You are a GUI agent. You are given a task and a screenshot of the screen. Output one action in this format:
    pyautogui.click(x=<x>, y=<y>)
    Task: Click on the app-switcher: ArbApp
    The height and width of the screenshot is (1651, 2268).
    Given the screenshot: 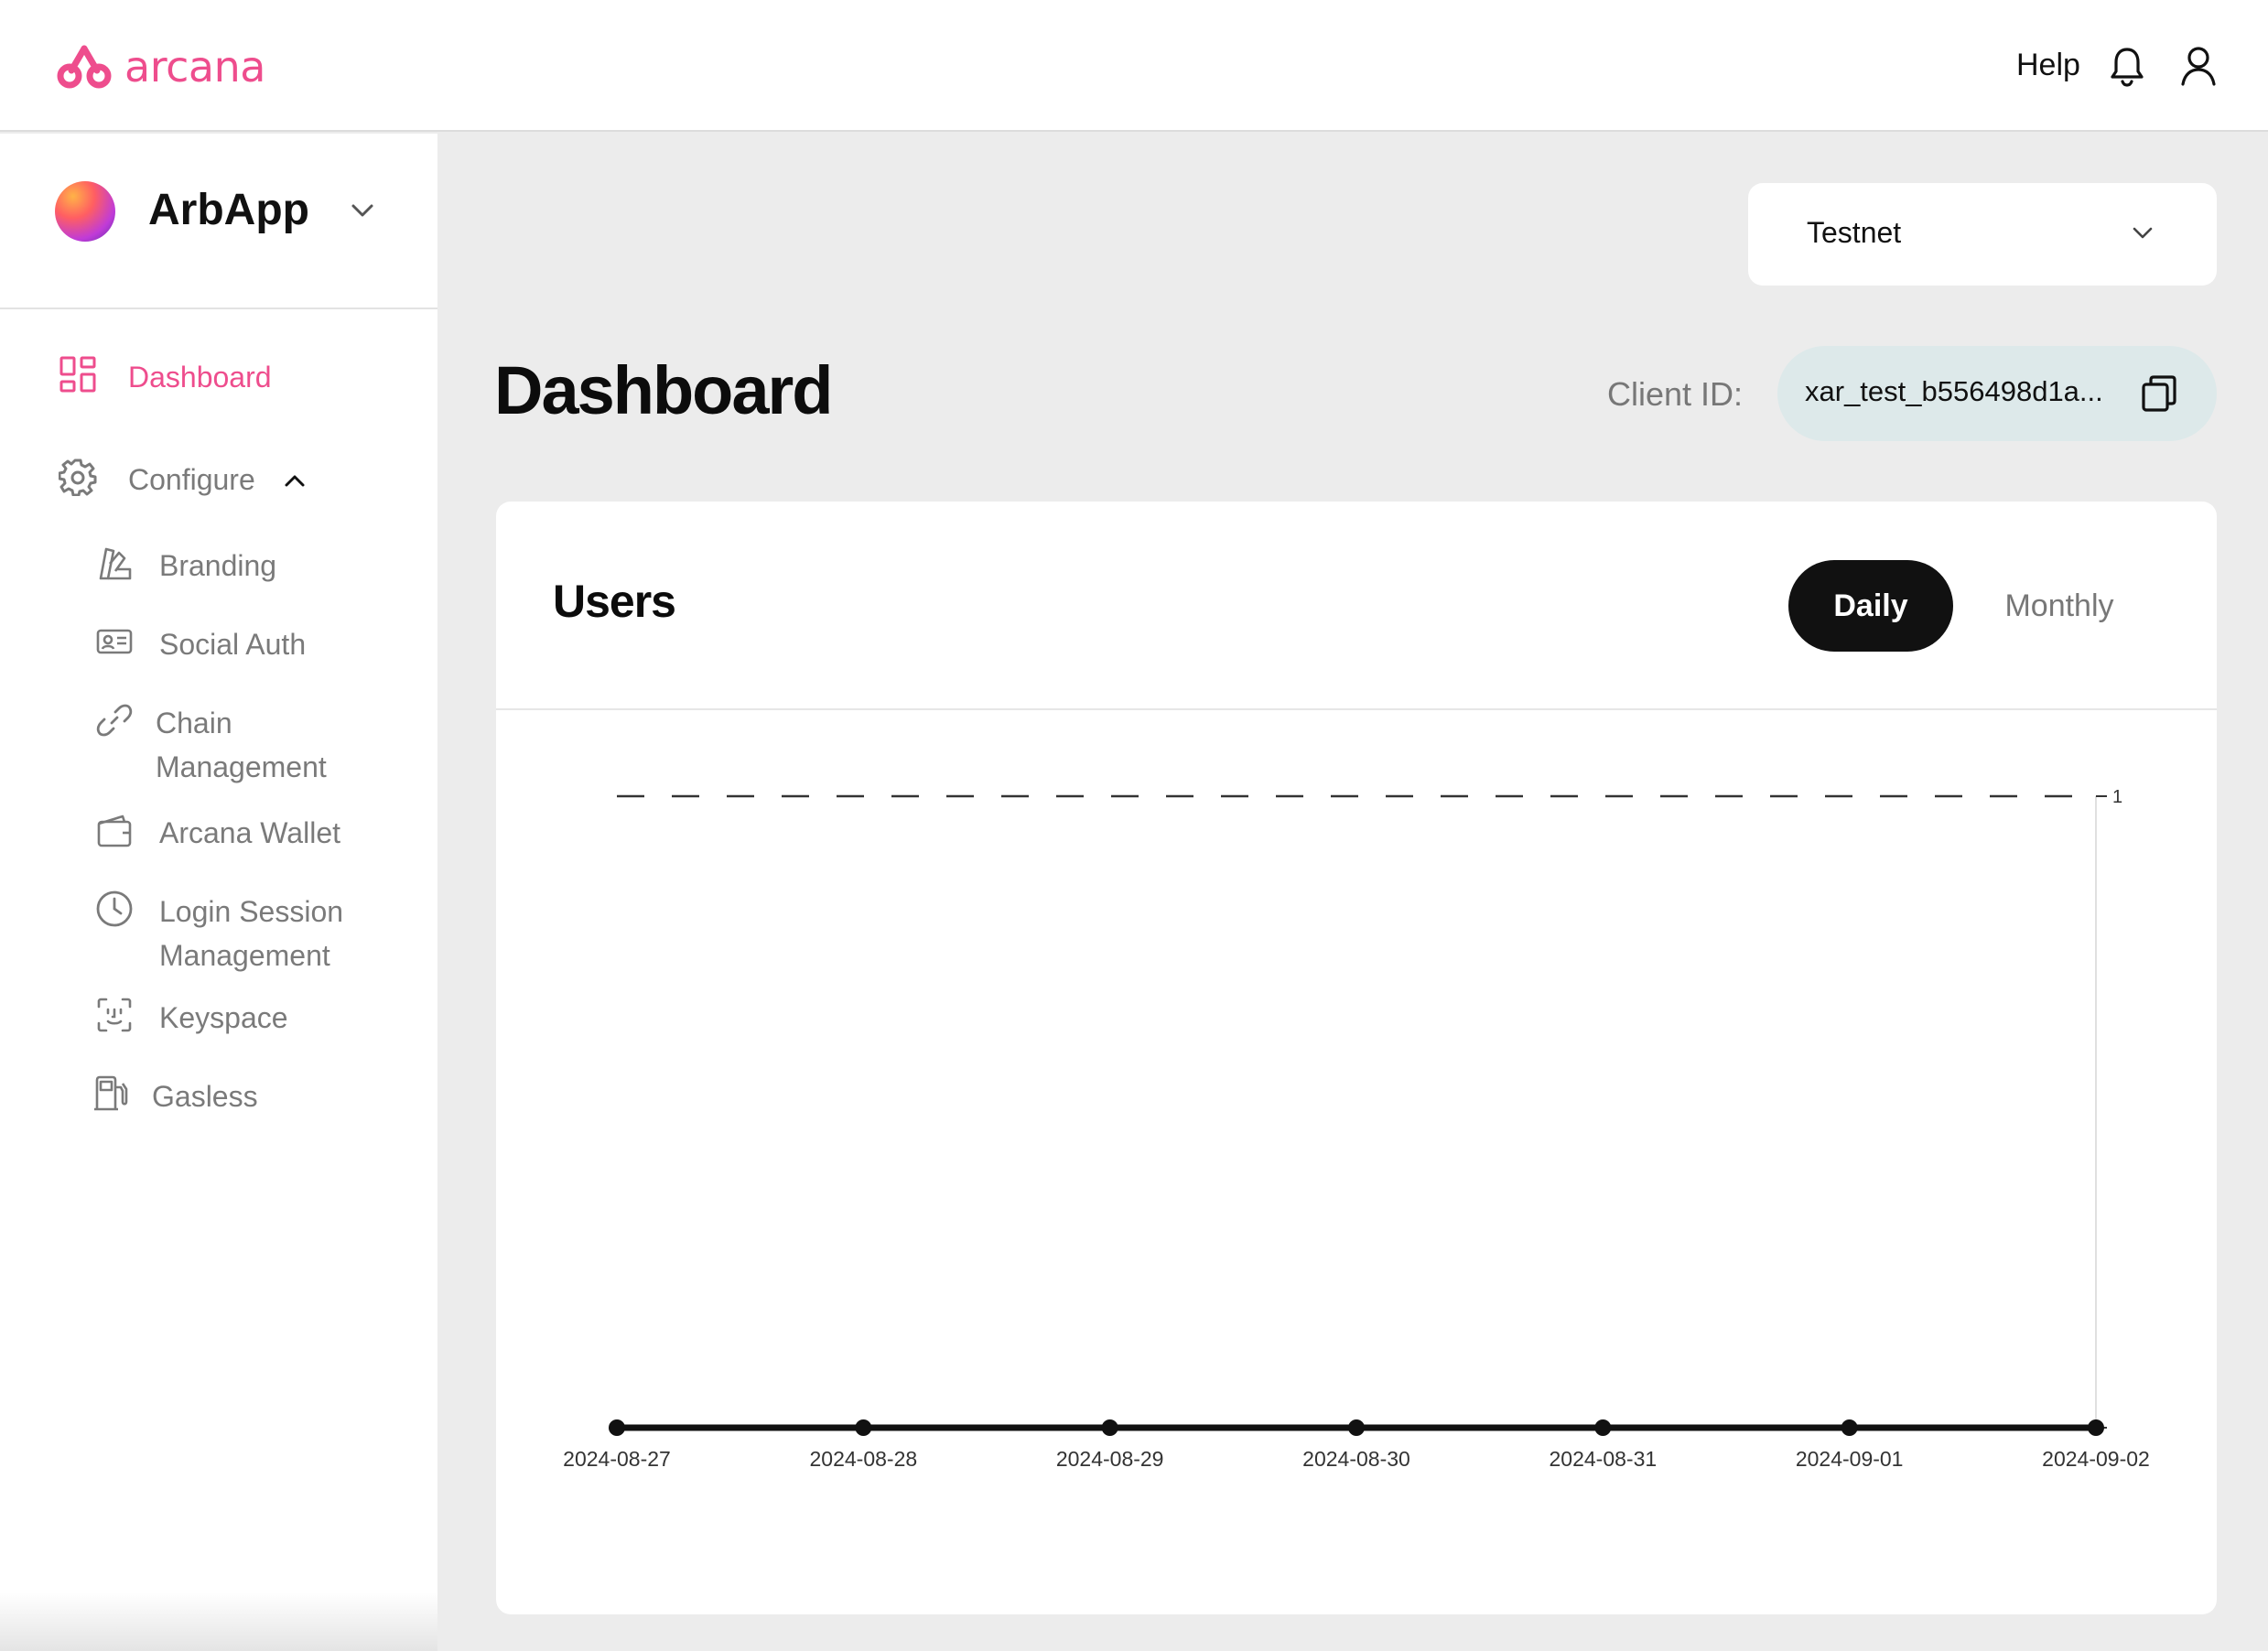 What is the action you would take?
    pyautogui.click(x=218, y=221)
    